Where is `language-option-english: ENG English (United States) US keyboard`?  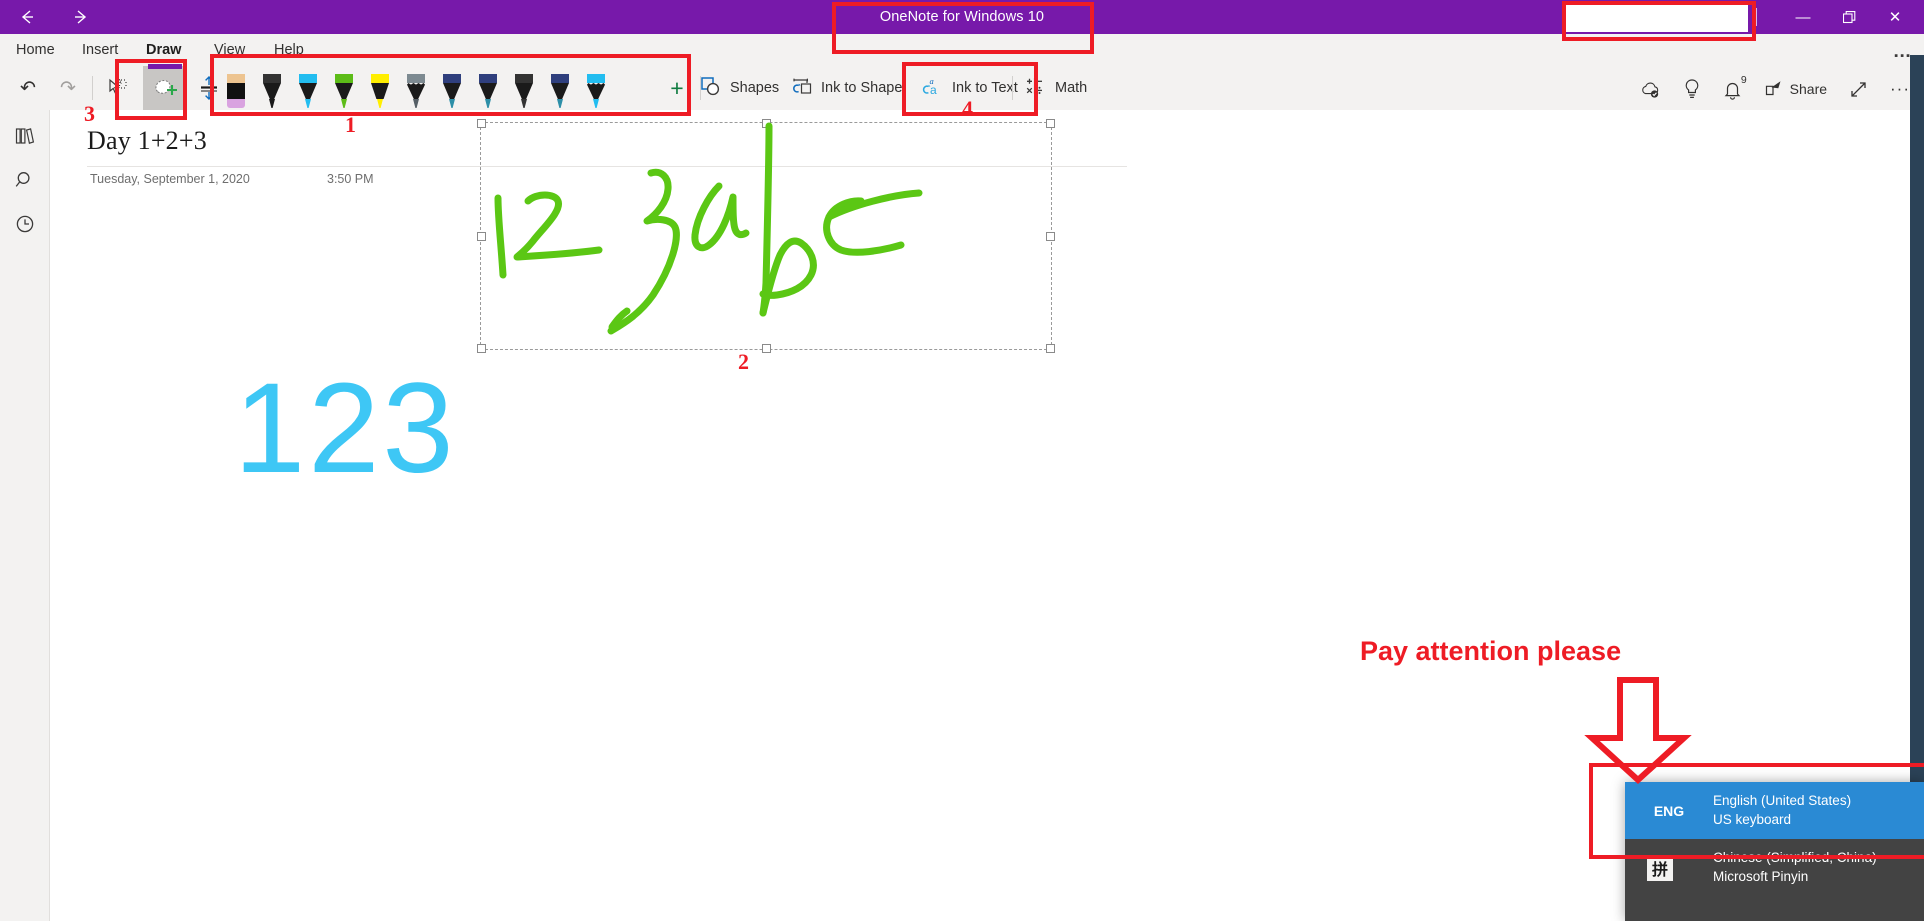
language-option-english: ENG English (United States) US keyboard is located at coordinates (1774, 810).